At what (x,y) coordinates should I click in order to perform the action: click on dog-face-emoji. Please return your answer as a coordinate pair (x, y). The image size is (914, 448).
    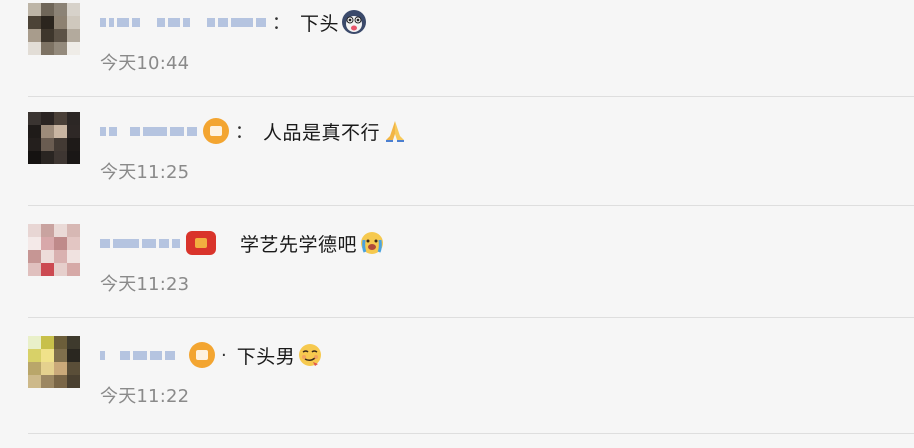
    Looking at the image, I should click on (354, 22).